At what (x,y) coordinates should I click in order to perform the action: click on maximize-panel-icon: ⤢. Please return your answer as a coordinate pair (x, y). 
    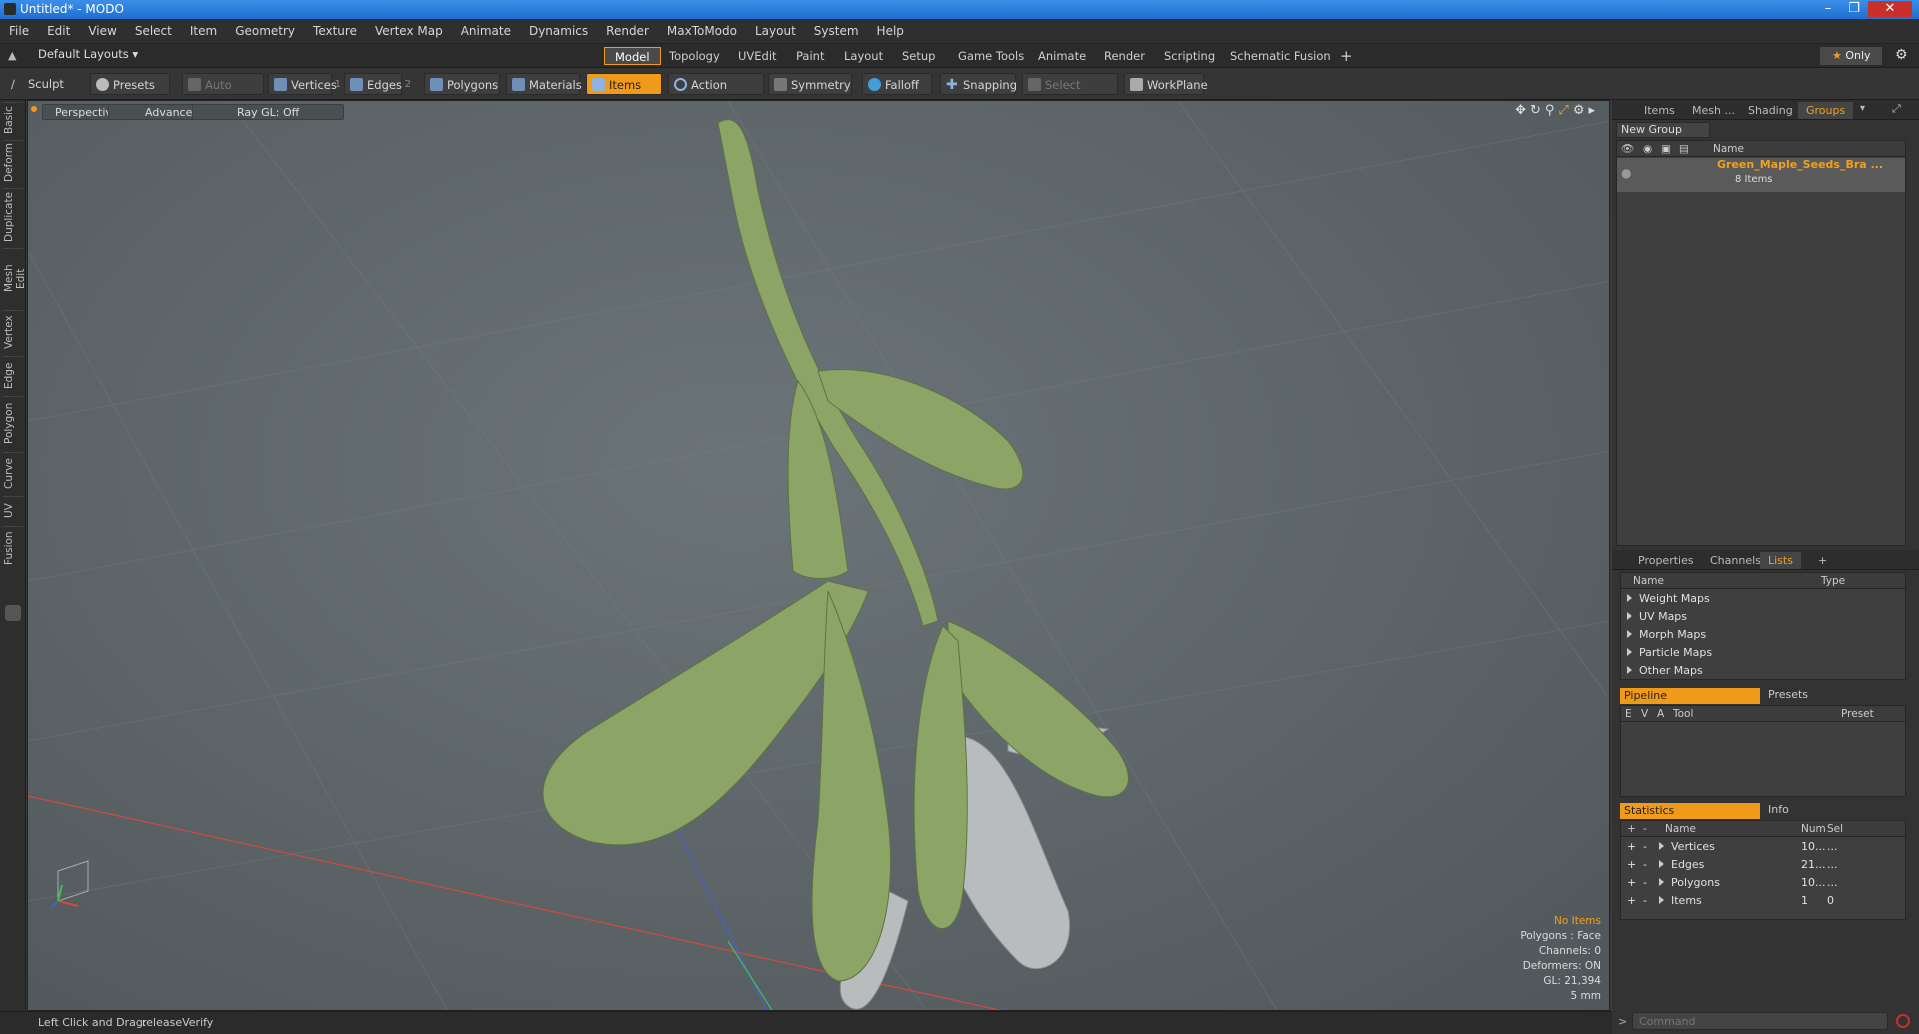
    Looking at the image, I should click on (1896, 109).